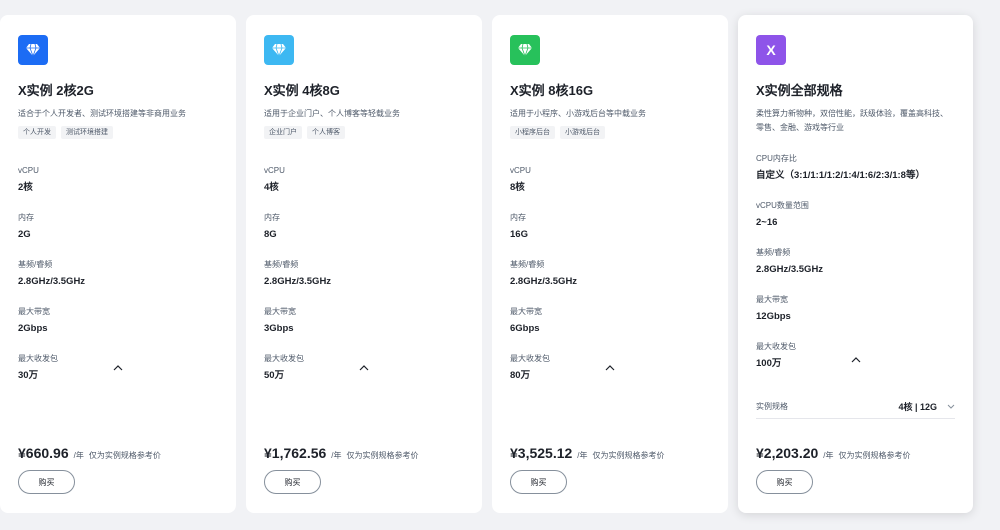  I want to click on price-row: ¥1,762.56 /年 仅为实例规格参考价, so click(341, 453).